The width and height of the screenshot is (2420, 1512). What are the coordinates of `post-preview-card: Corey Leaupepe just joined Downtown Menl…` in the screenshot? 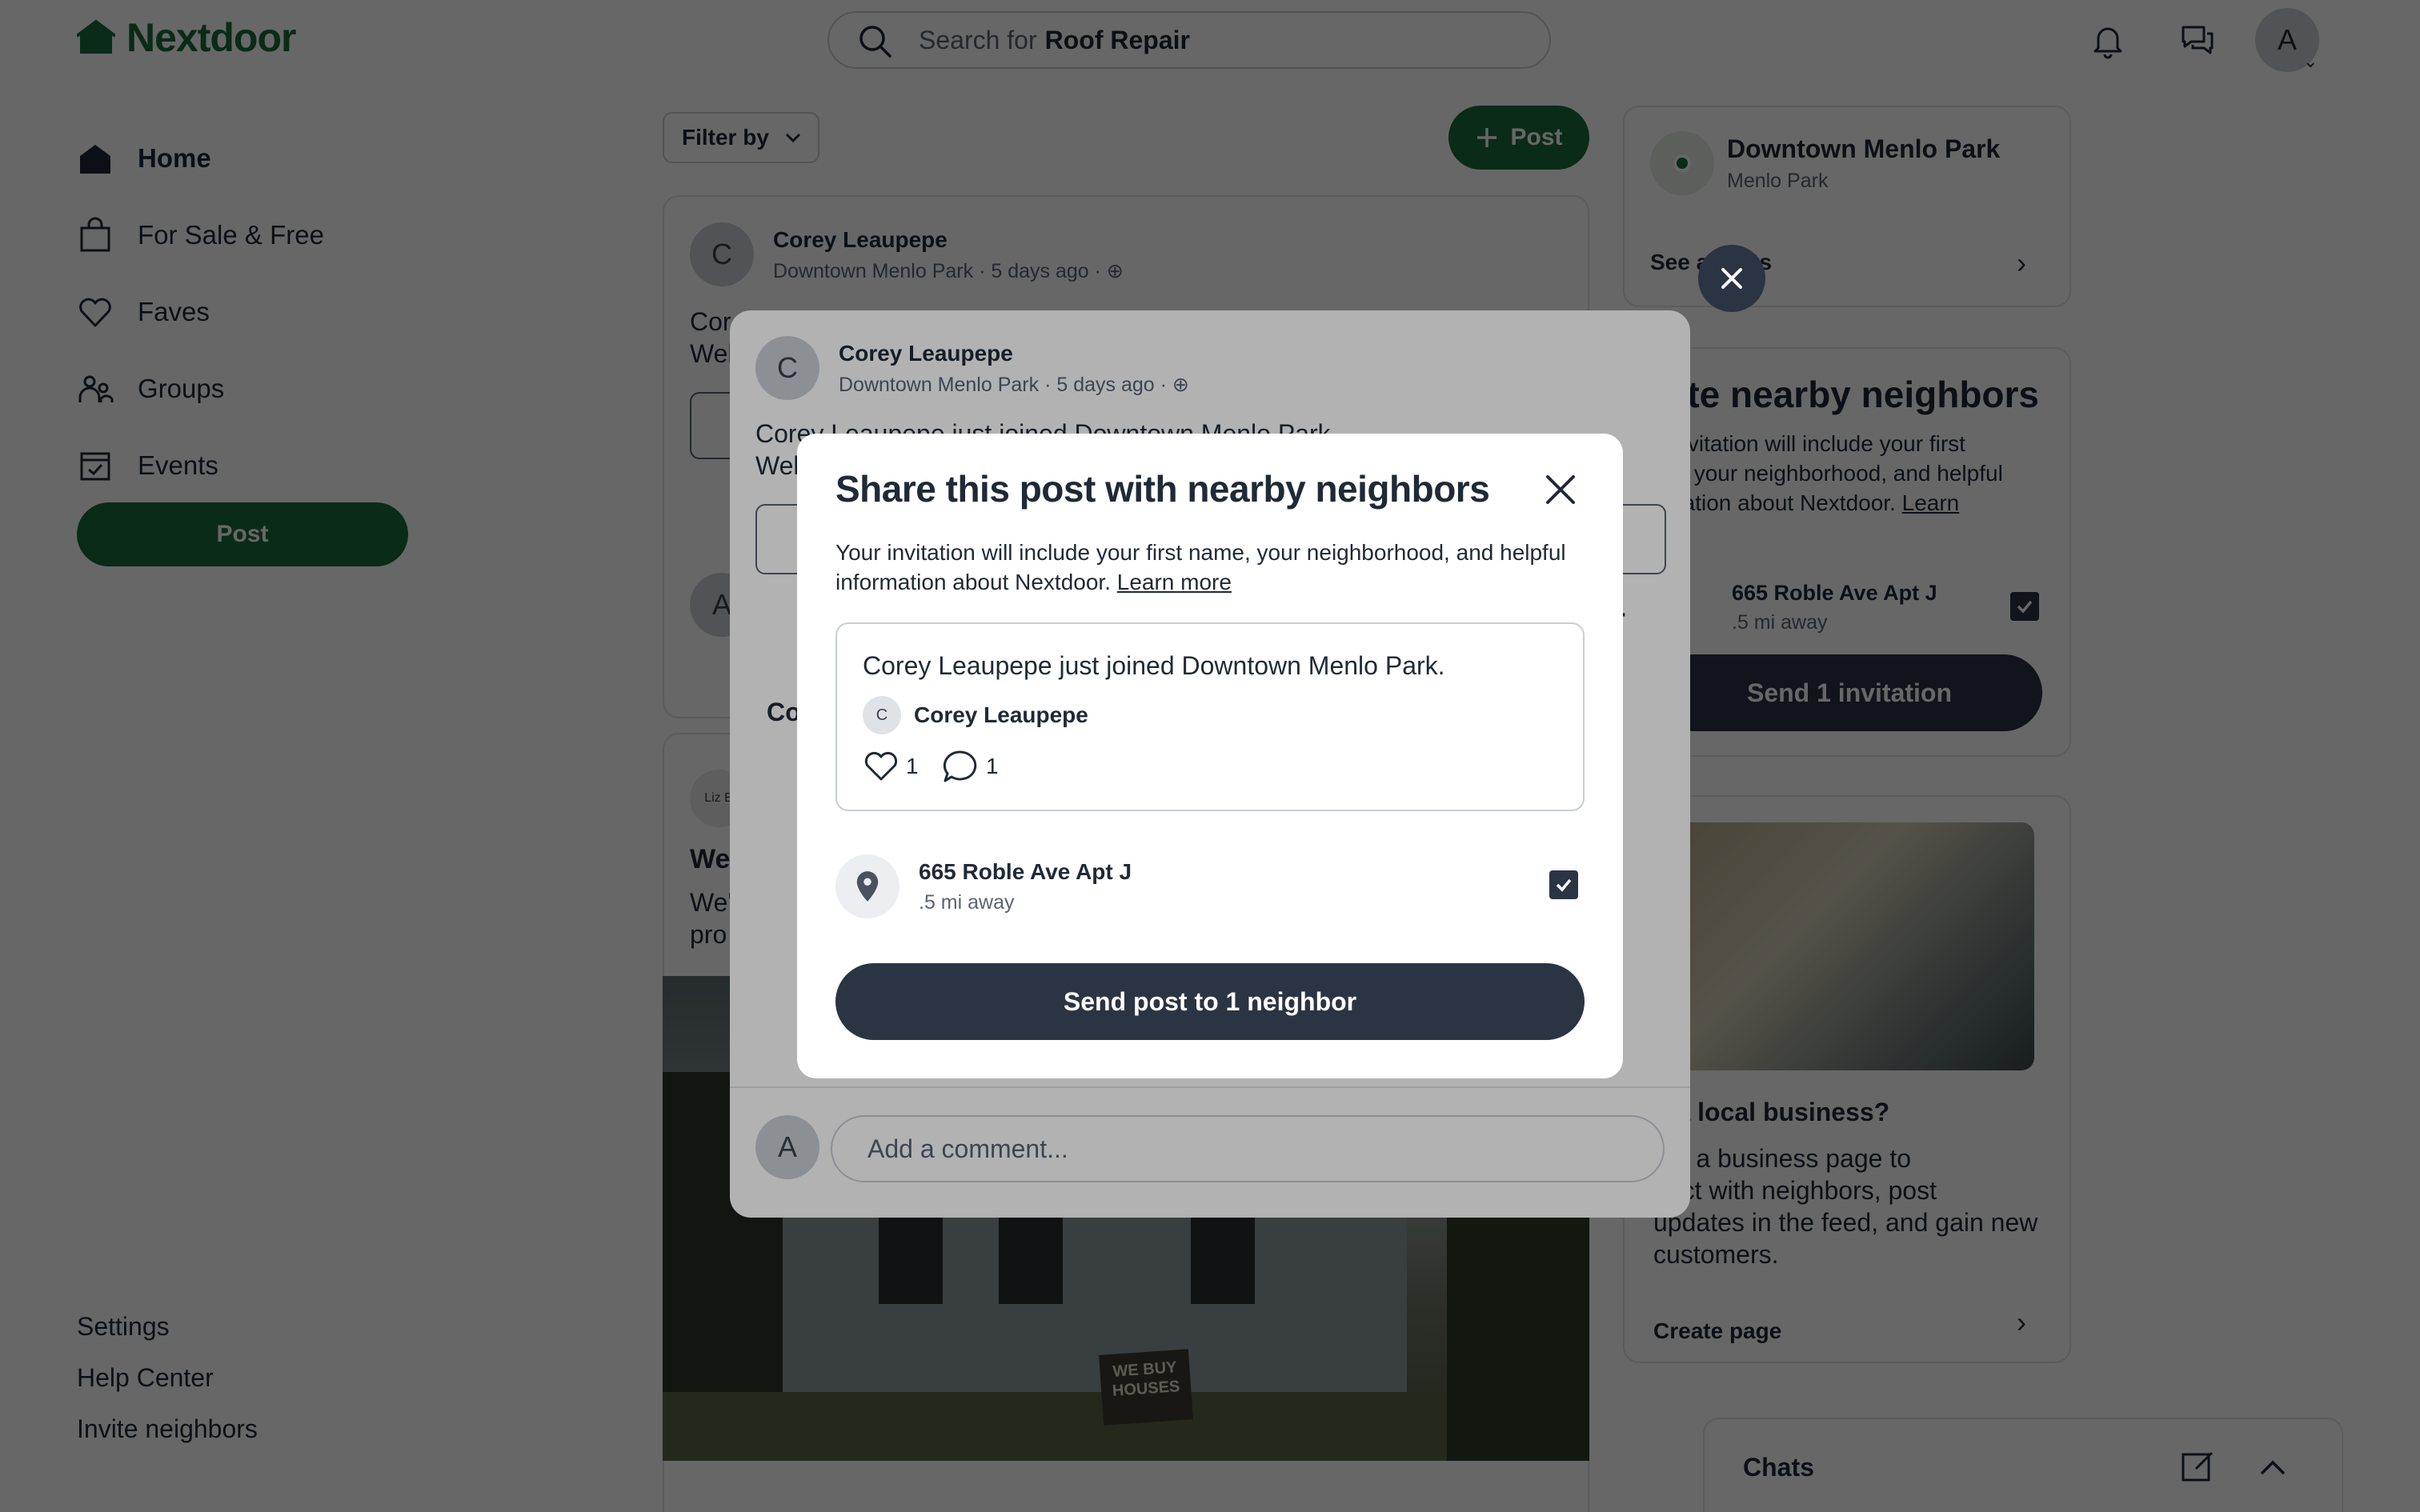 It's located at (1210, 716).